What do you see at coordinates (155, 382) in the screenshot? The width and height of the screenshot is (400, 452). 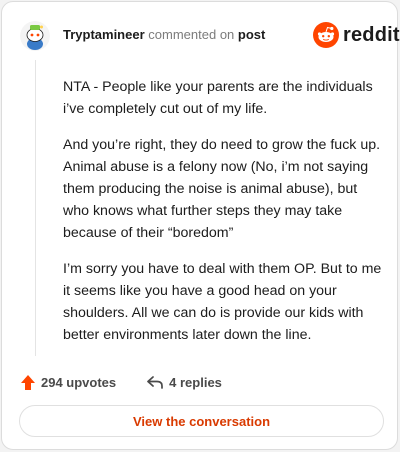 I see `reply-arrow-icon` at bounding box center [155, 382].